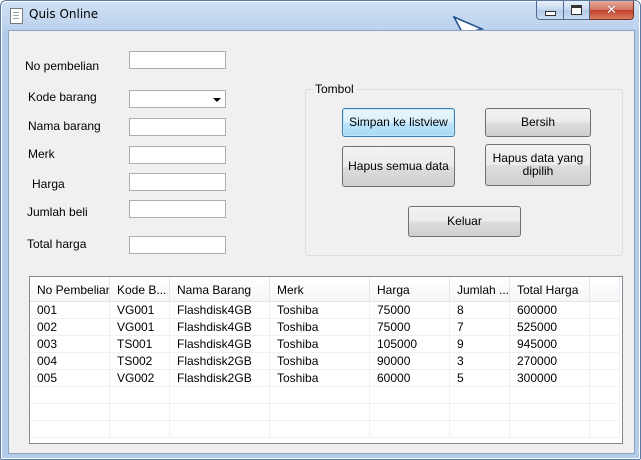  I want to click on table-cell-jumlah: 3, so click(480, 361).